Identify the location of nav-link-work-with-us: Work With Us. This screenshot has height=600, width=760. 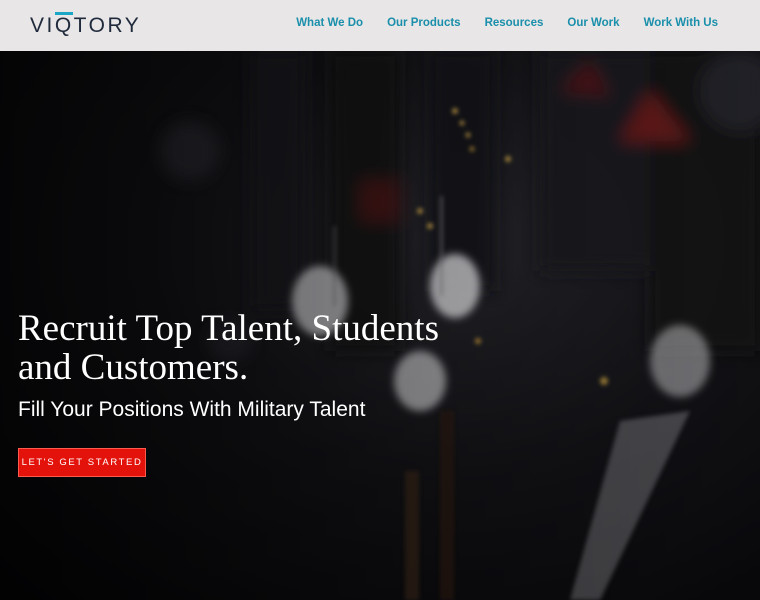
(681, 23).